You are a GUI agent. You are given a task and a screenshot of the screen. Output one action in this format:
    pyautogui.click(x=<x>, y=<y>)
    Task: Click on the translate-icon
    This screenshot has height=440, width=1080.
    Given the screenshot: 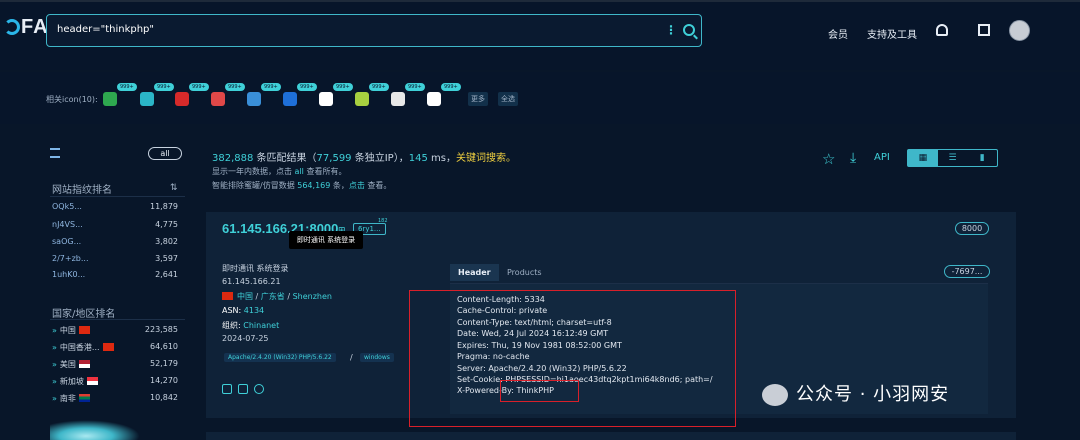 What is the action you would take?
    pyautogui.click(x=984, y=30)
    